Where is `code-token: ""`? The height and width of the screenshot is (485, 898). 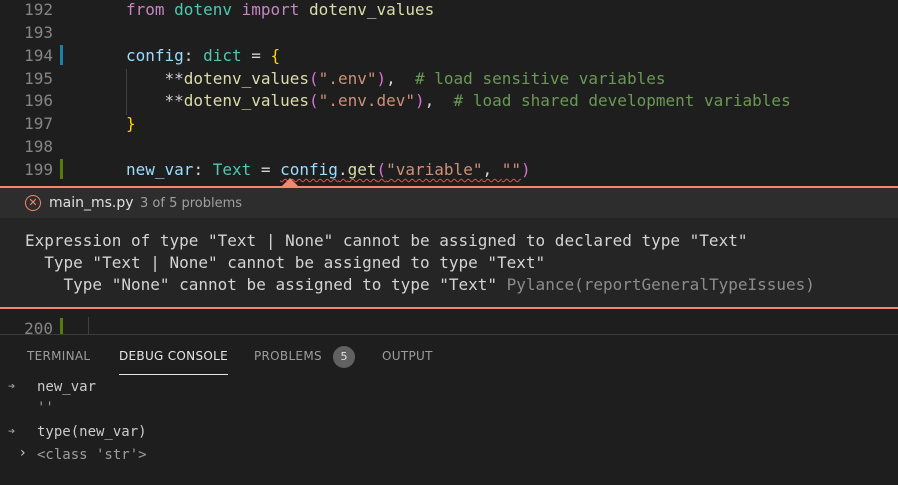 code-token: "" is located at coordinates (511, 169).